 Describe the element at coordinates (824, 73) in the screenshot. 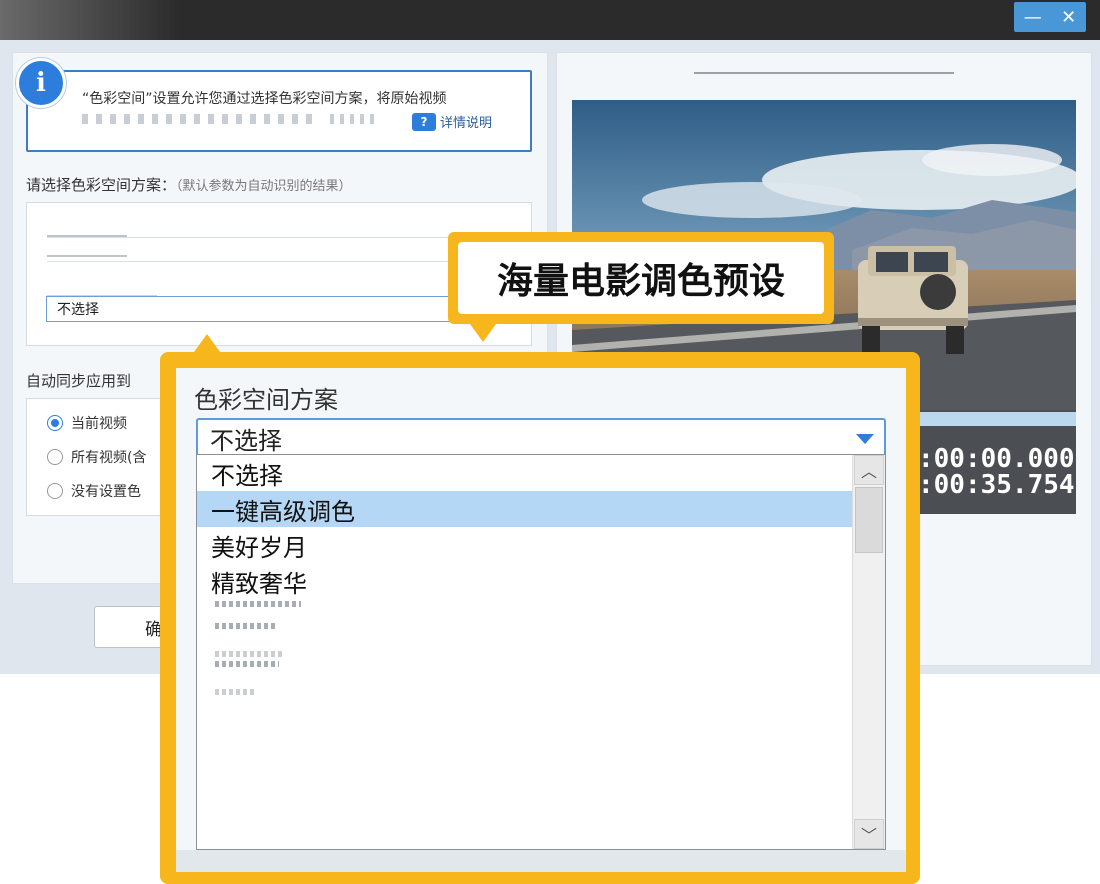

I see `preview-title-blurred` at that location.